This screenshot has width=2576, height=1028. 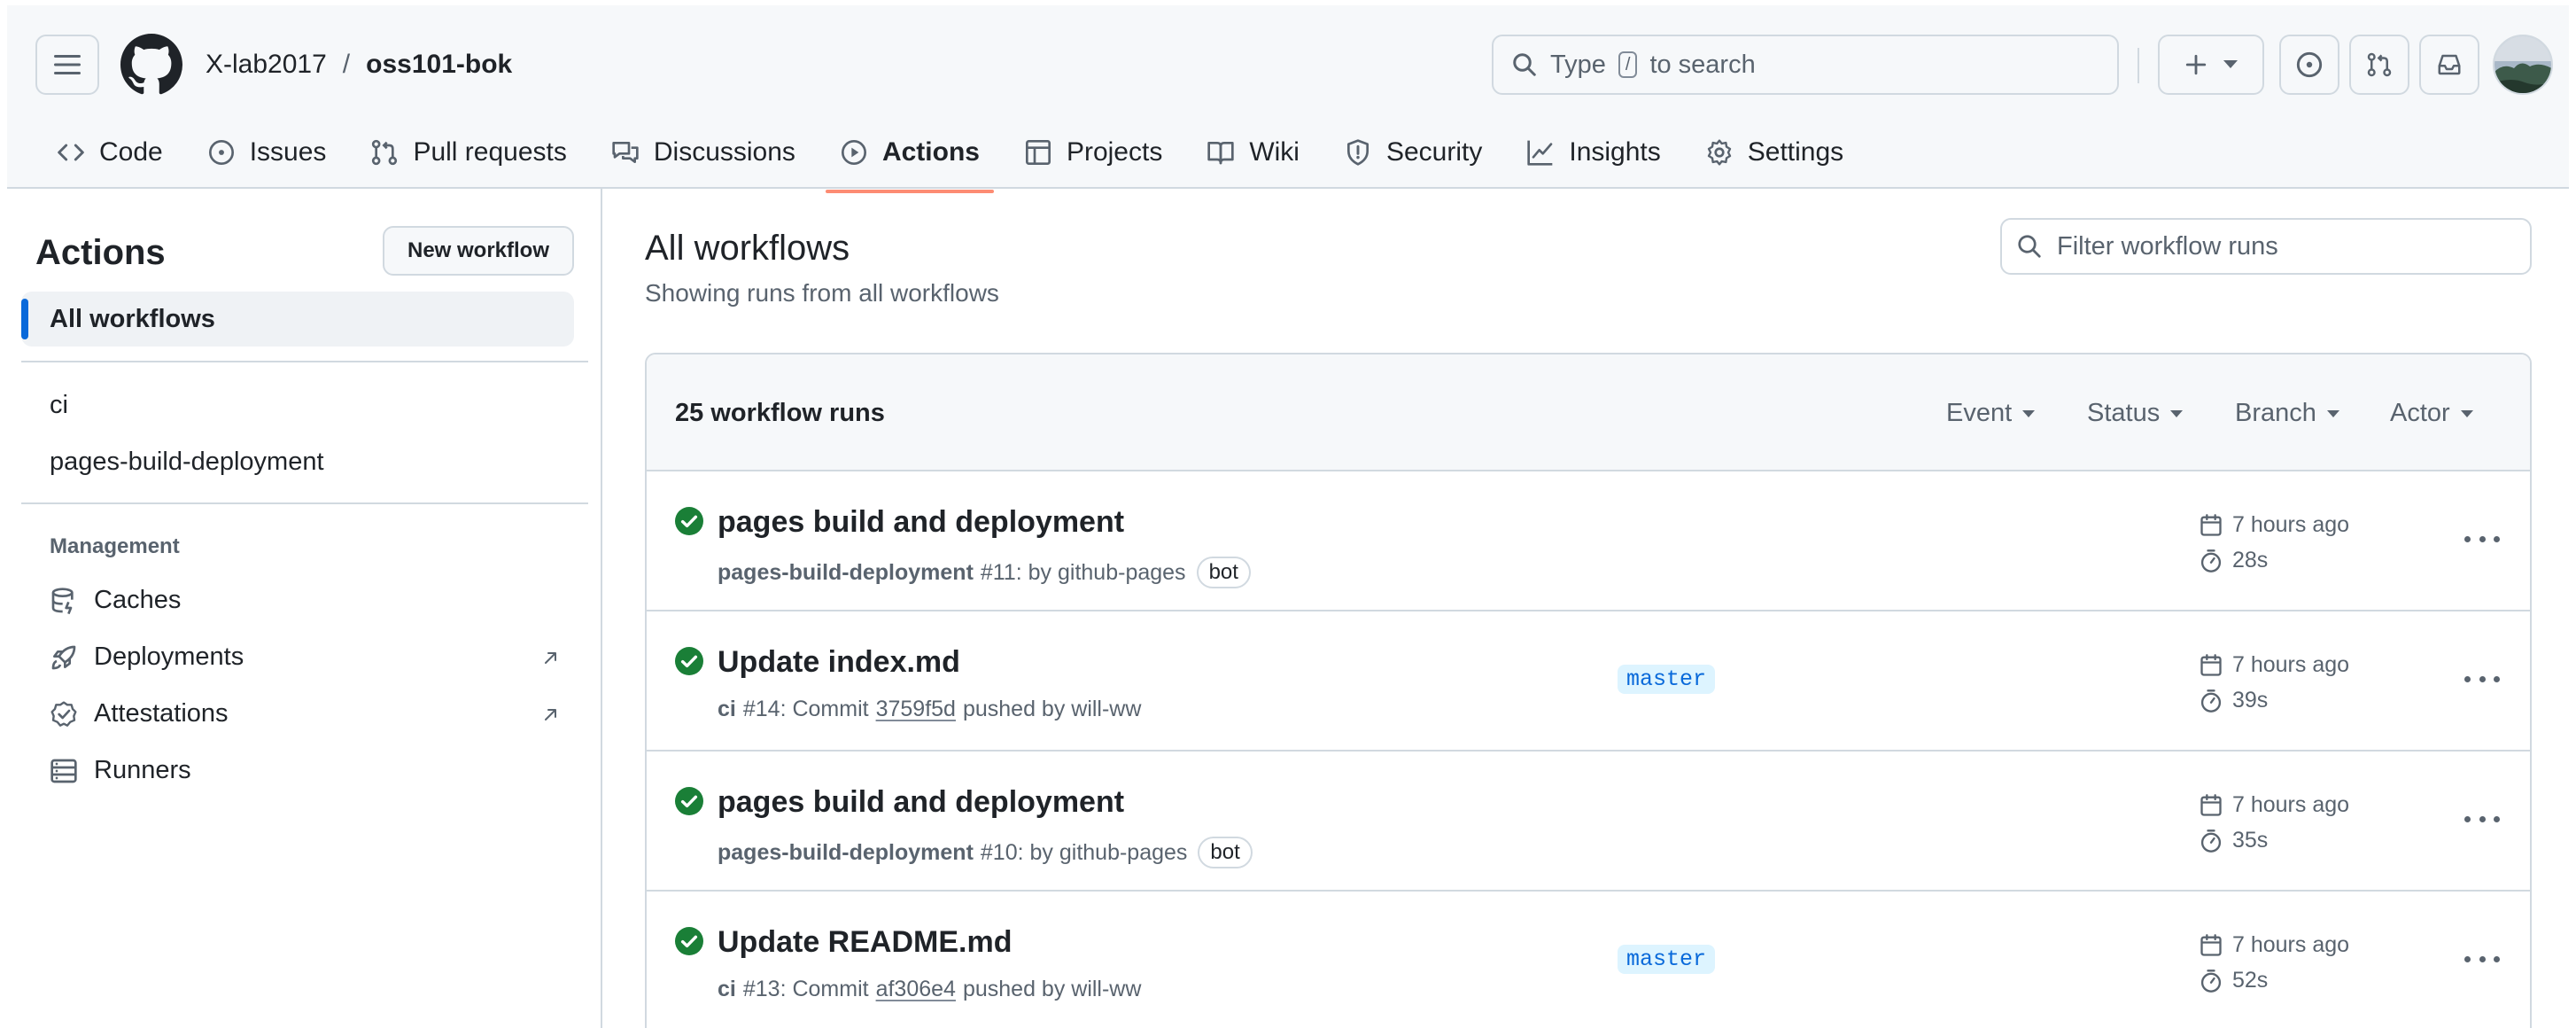 I want to click on sidebar-item-runners: Runners, so click(x=305, y=770).